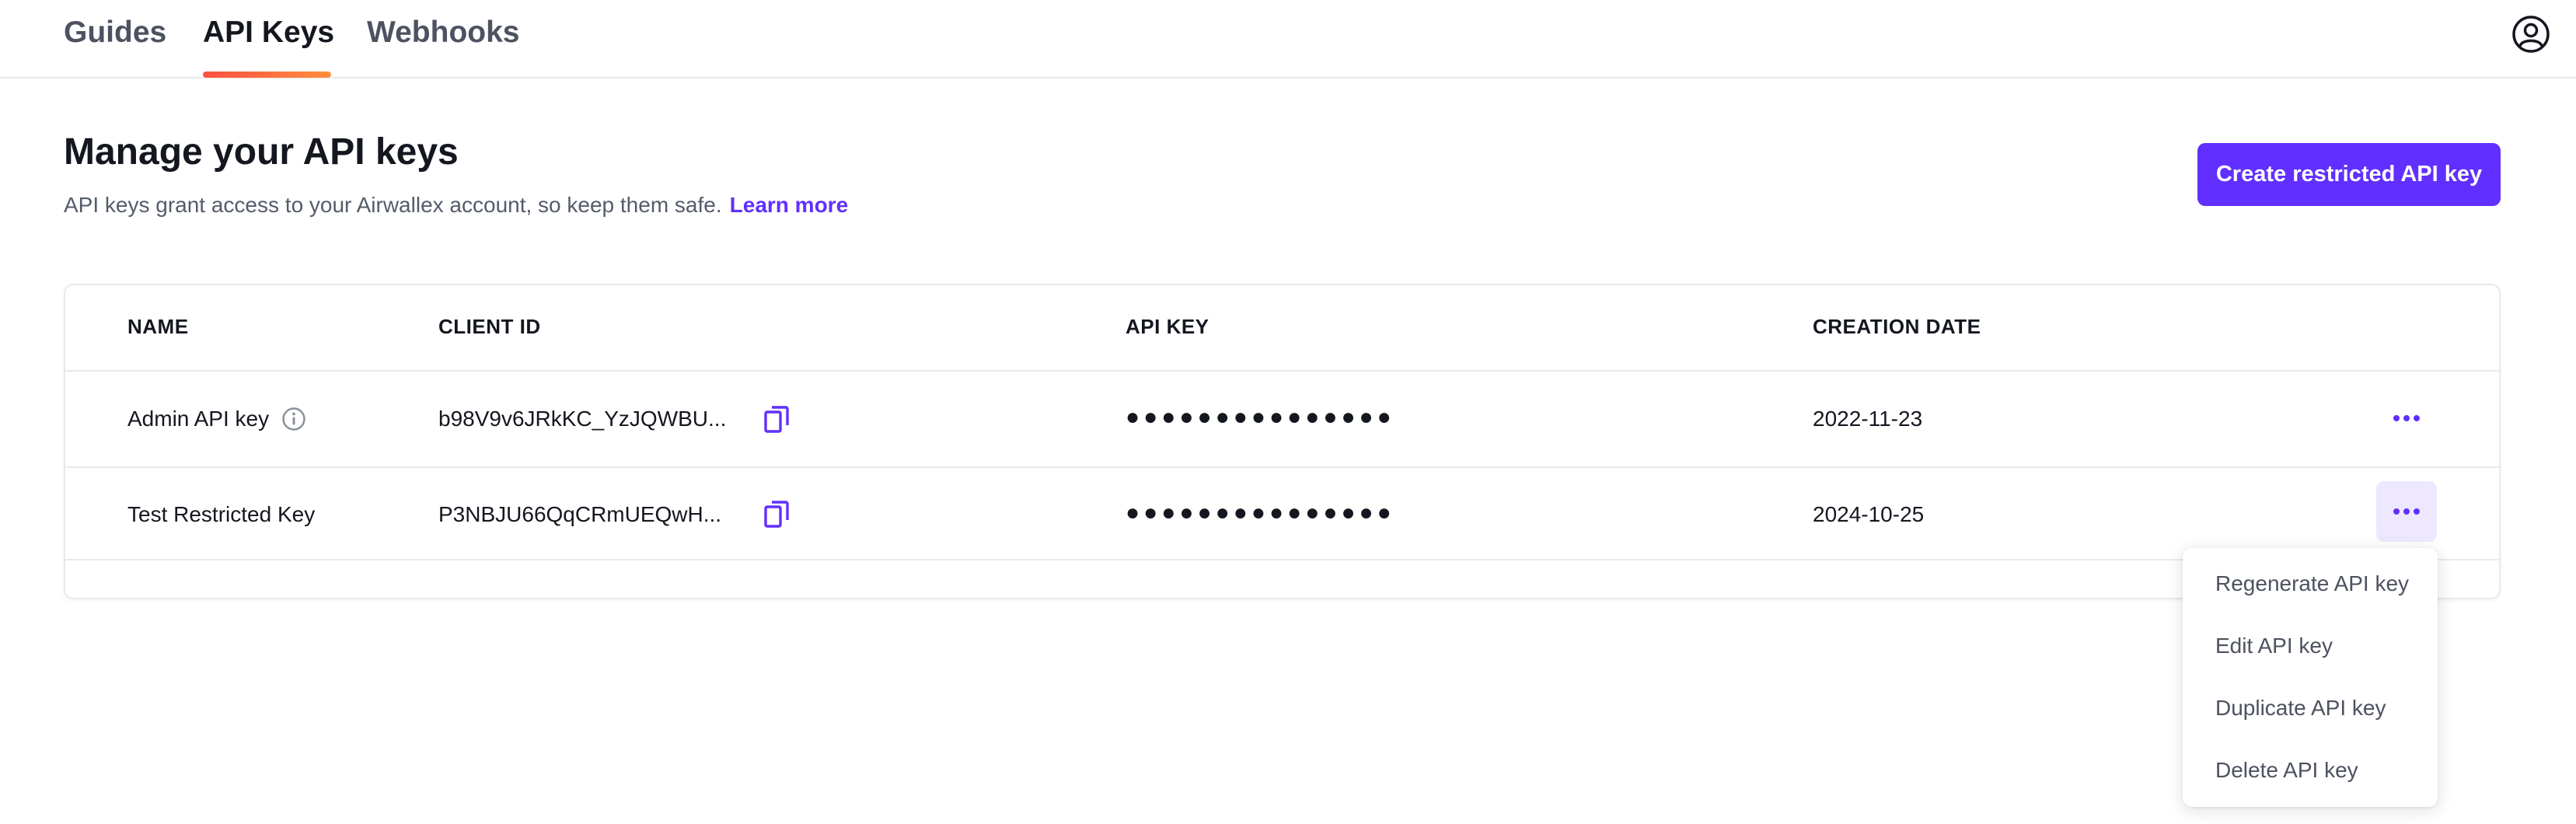 The image size is (2576, 824). What do you see at coordinates (790, 205) in the screenshot?
I see `learn-more-link: Learn more` at bounding box center [790, 205].